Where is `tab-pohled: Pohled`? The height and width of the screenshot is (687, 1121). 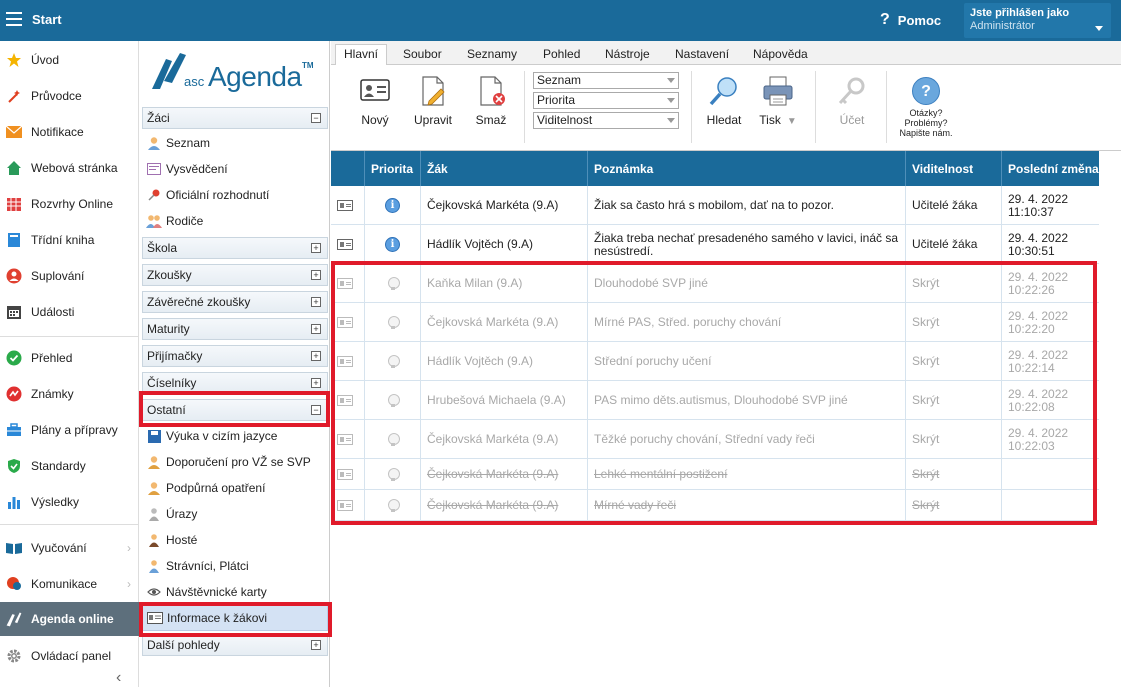
tab-pohled: Pohled is located at coordinates (561, 55).